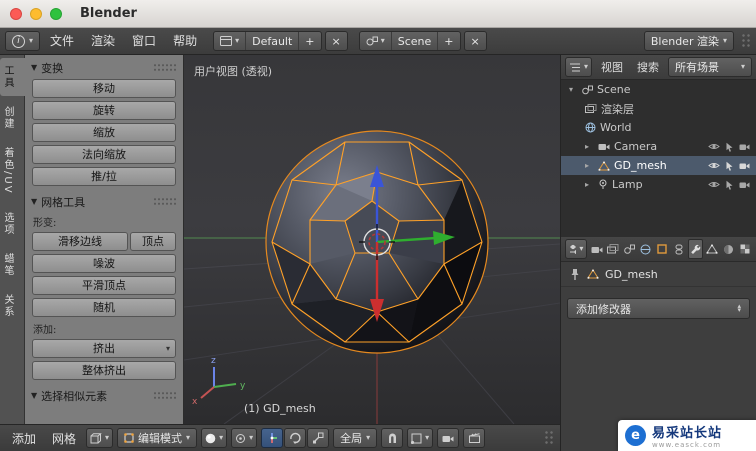 The height and width of the screenshot is (451, 756). Describe the element at coordinates (229, 41) in the screenshot. I see `screen-layout-browse-button: ▾` at that location.